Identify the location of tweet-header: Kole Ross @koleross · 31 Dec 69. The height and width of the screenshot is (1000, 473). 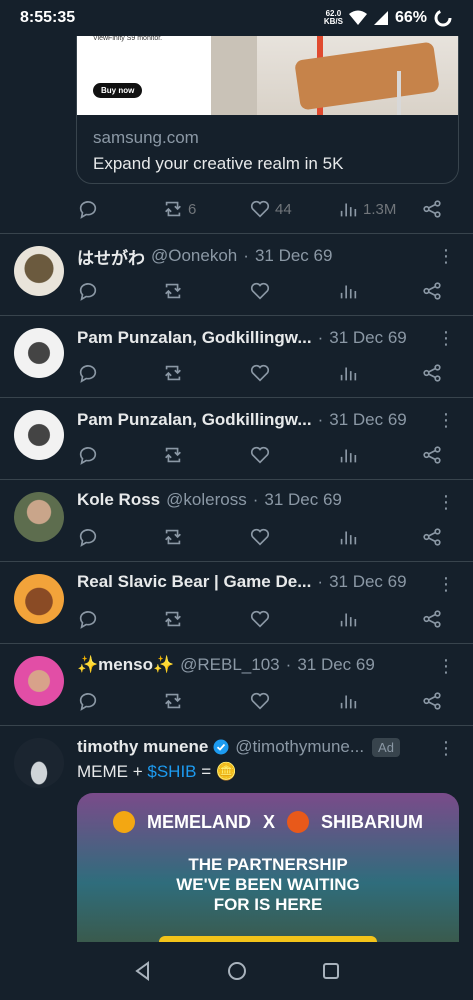
(257, 500).